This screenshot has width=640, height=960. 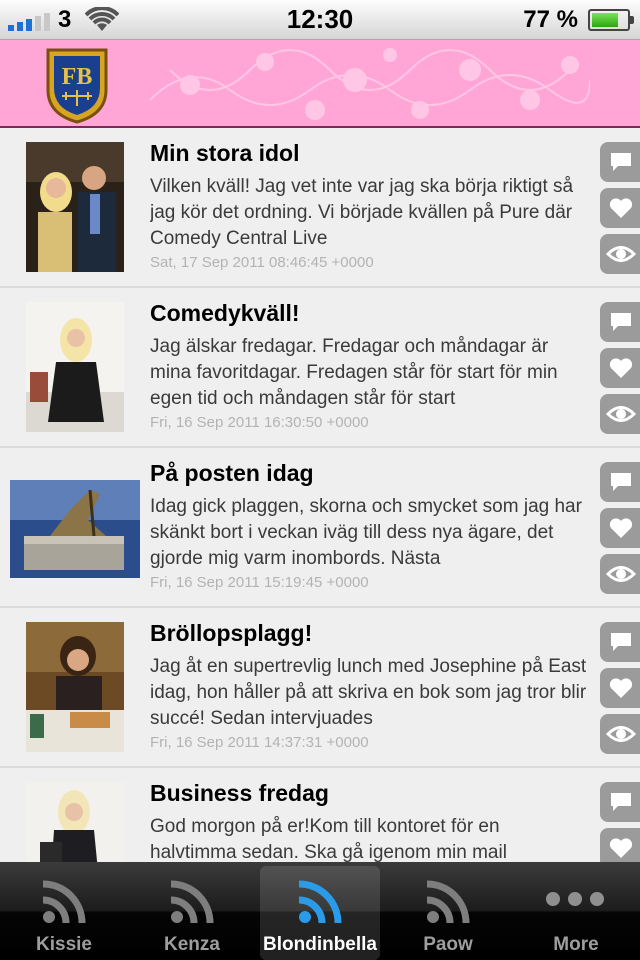 What do you see at coordinates (77, 77) in the screenshot?
I see `logo-text: FB` at bounding box center [77, 77].